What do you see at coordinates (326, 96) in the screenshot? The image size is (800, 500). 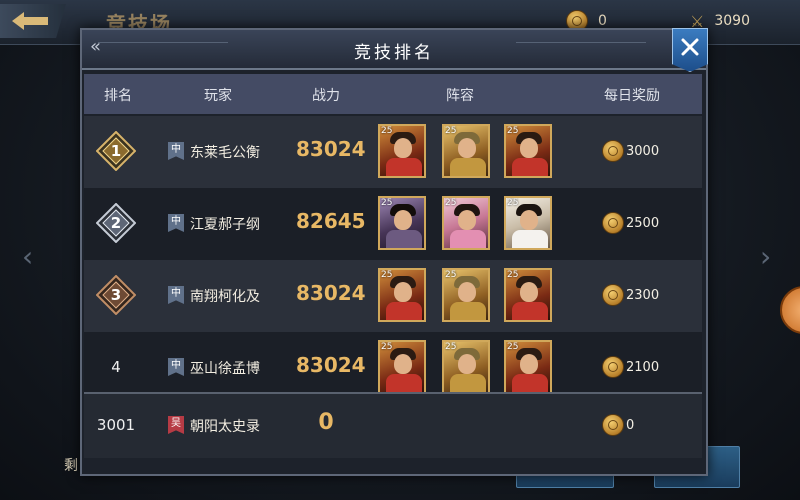 I see `col-power: 战力` at bounding box center [326, 96].